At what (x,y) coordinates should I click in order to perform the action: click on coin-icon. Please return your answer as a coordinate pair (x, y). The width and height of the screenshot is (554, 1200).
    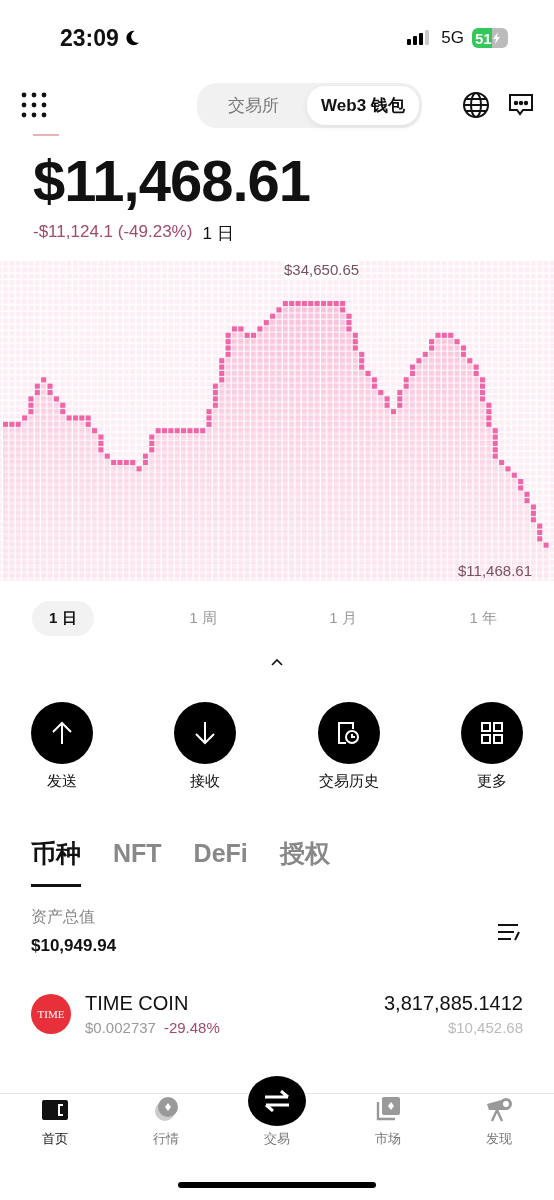
    Looking at the image, I should click on (166, 1109).